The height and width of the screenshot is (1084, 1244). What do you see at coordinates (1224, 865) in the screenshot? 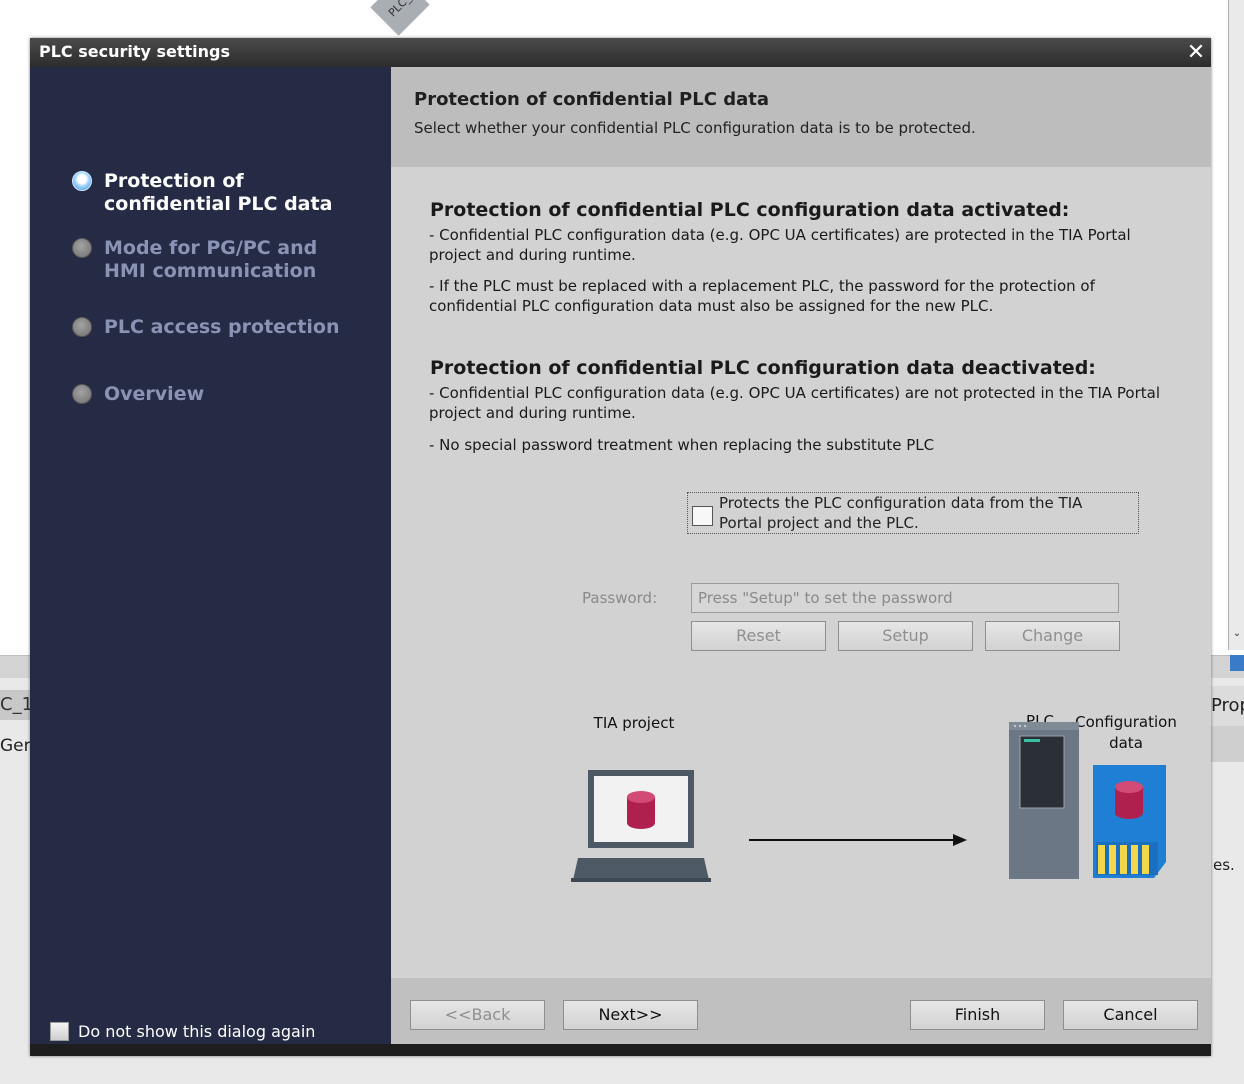
I see `background-right-text: es.` at bounding box center [1224, 865].